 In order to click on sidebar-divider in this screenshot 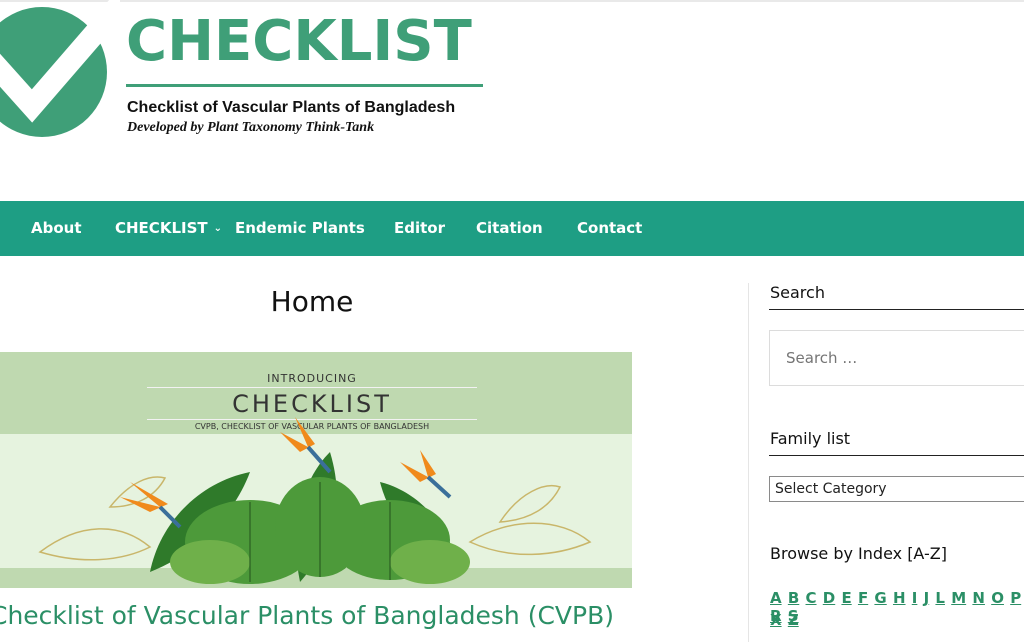, I will do `click(748, 462)`.